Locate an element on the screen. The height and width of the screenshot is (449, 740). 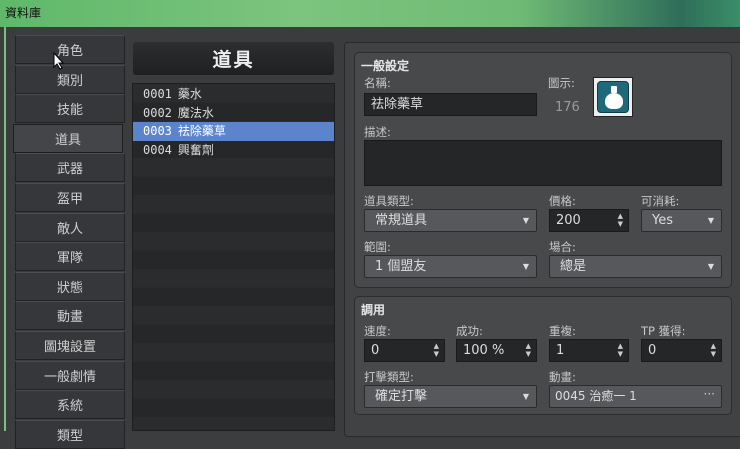
list-item: 0003 祛除藥草 is located at coordinates (233, 131).